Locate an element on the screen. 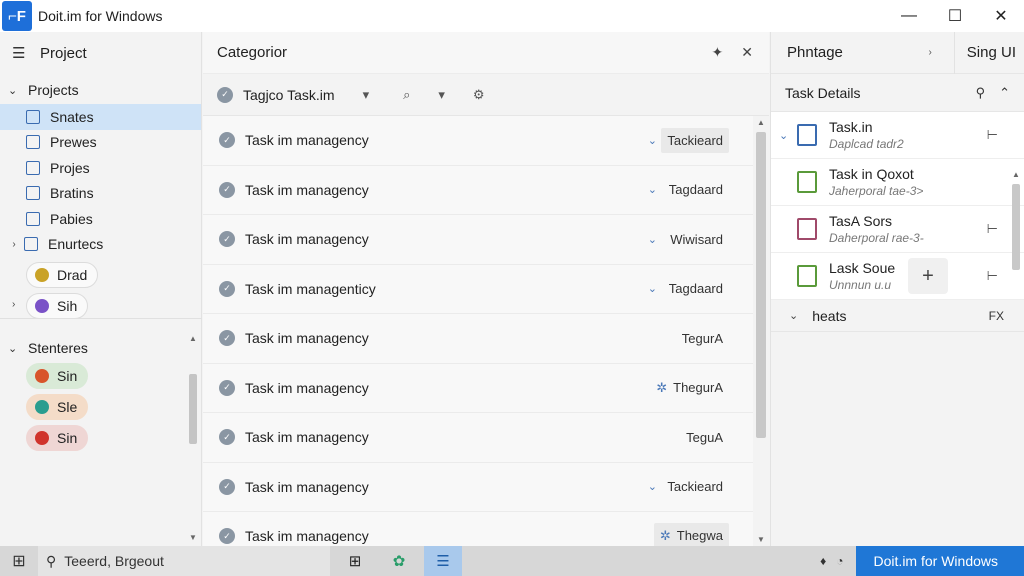  task-tag-label: Thegwa is located at coordinates (699, 536).